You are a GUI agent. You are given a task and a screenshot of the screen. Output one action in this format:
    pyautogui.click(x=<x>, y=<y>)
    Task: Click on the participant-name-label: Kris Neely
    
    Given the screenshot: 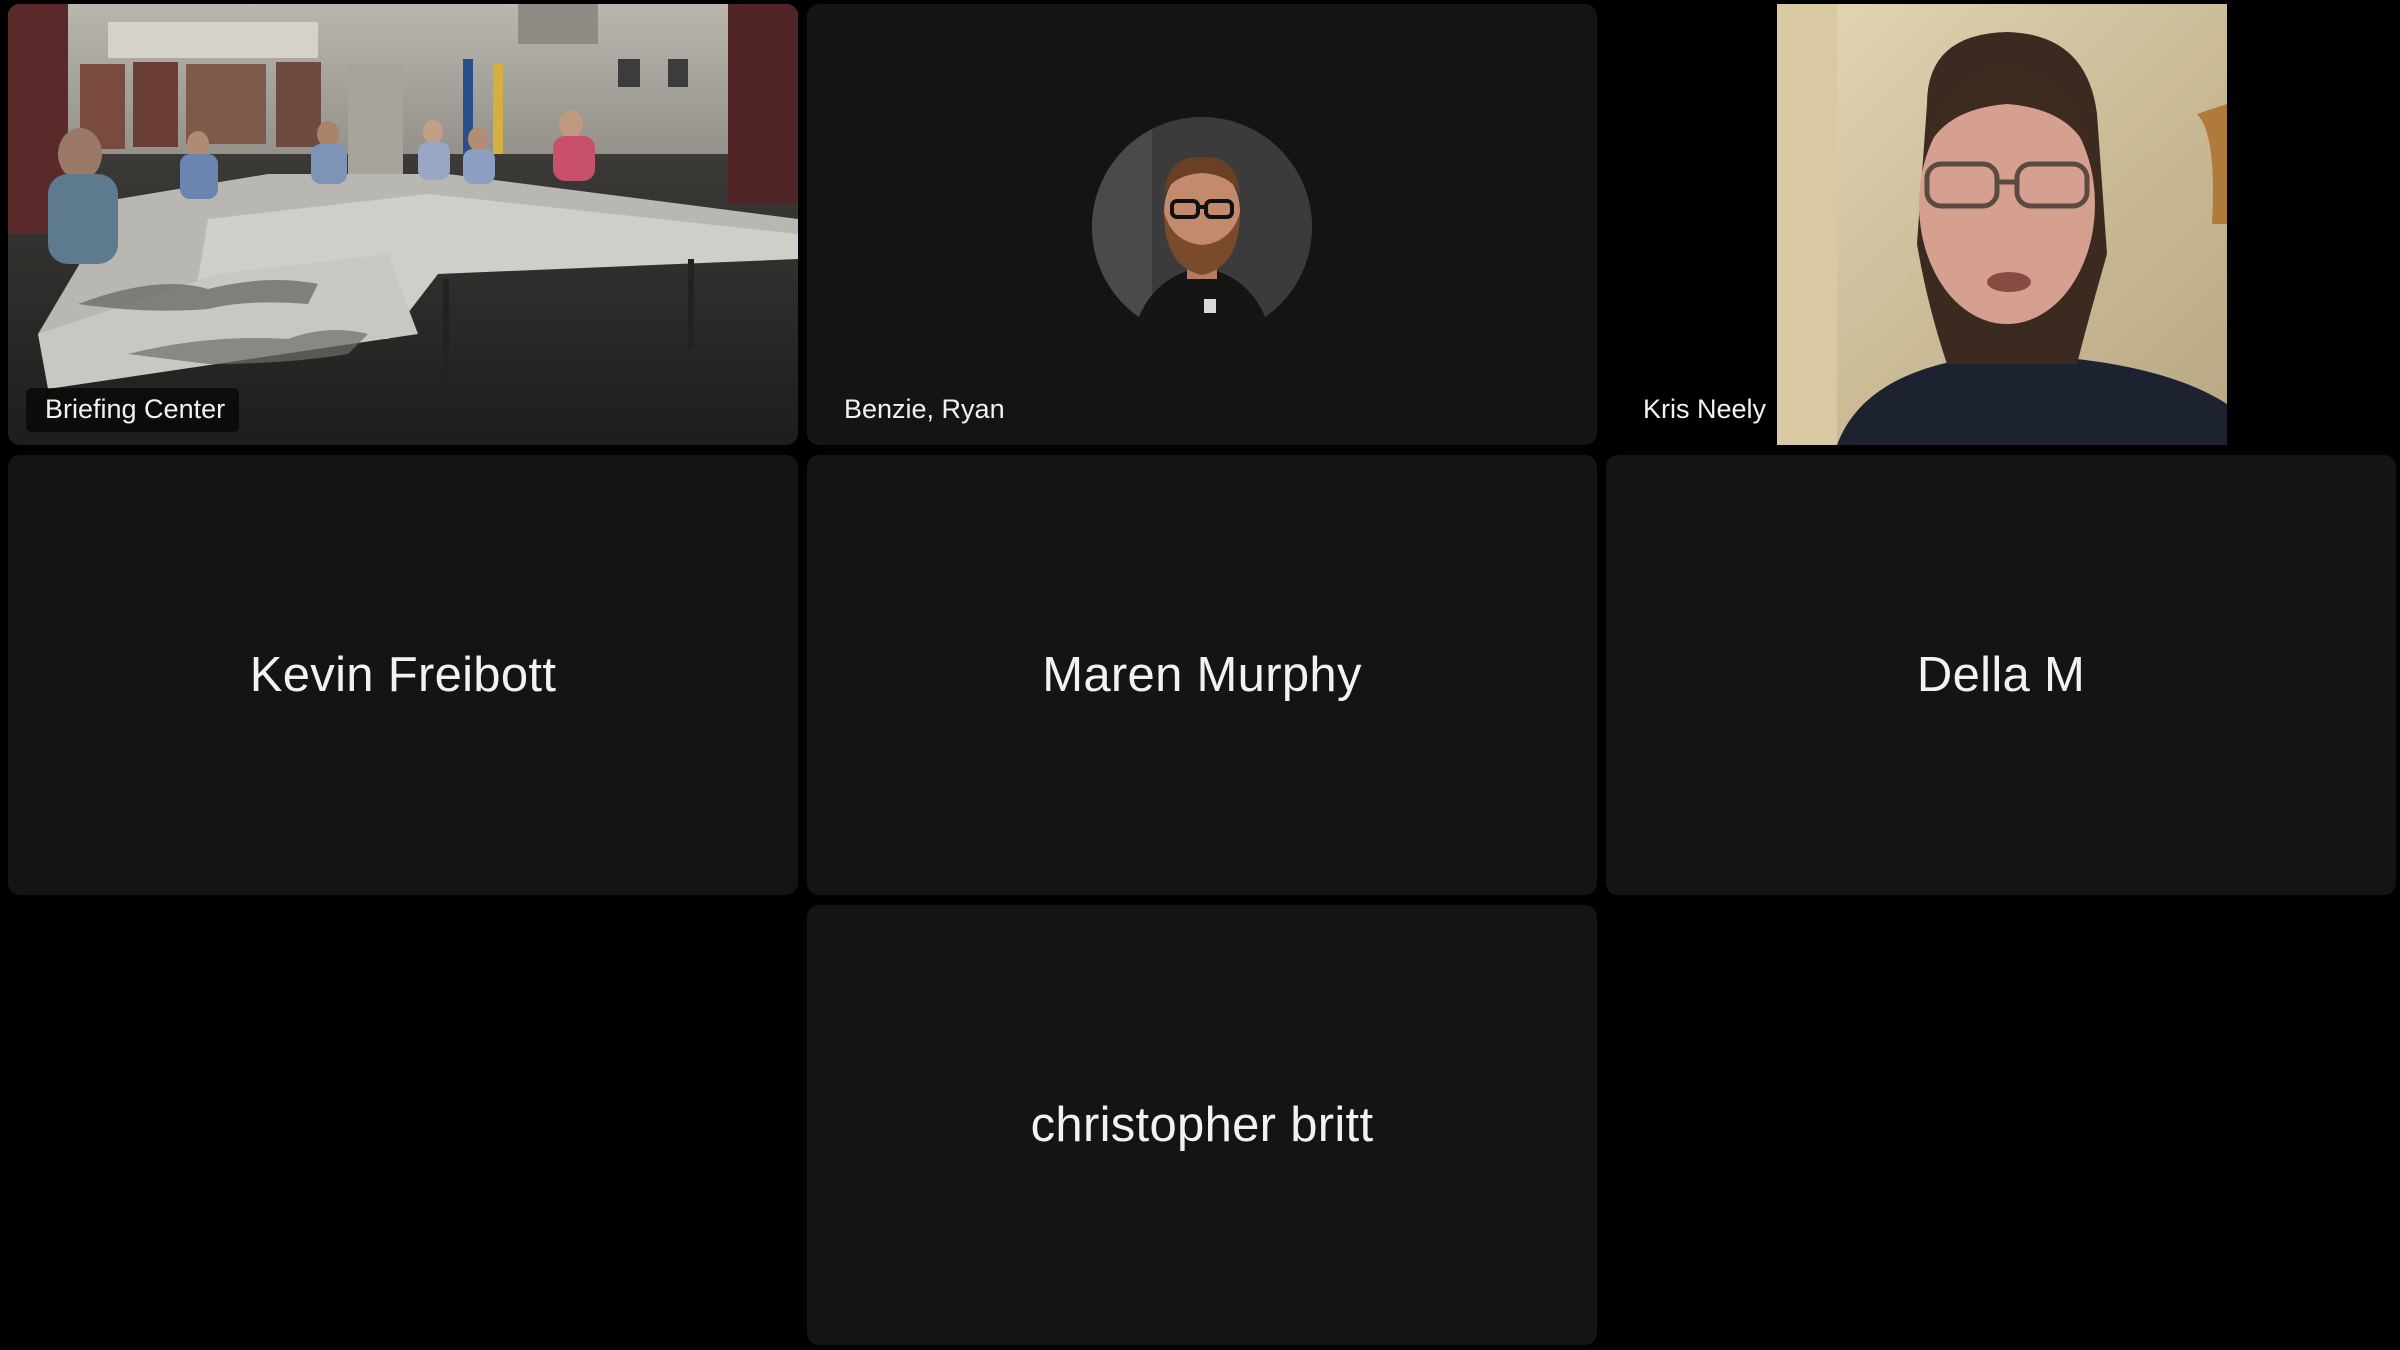 What is the action you would take?
    pyautogui.click(x=1705, y=409)
    